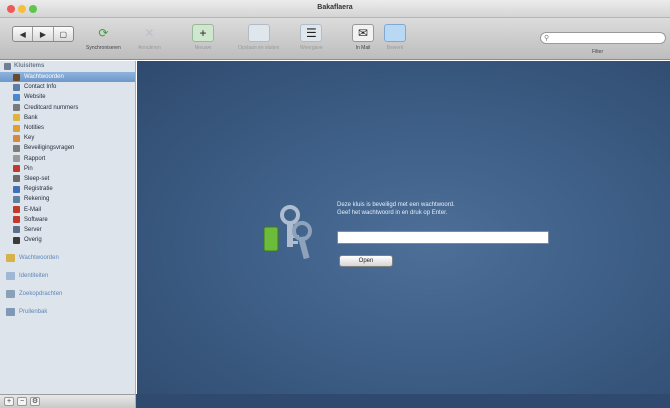  I want to click on trash-icon, so click(10, 312).